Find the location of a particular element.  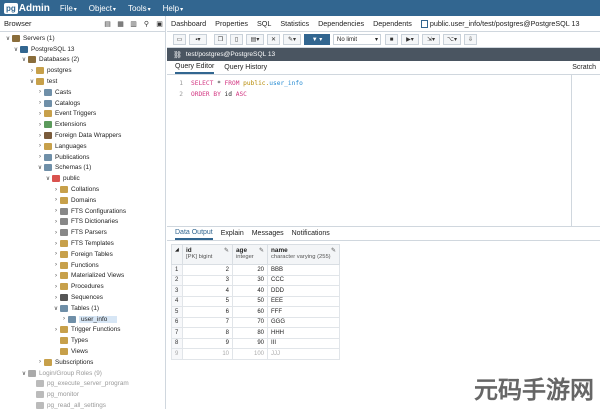

cell-age: 40 is located at coordinates (250, 291).